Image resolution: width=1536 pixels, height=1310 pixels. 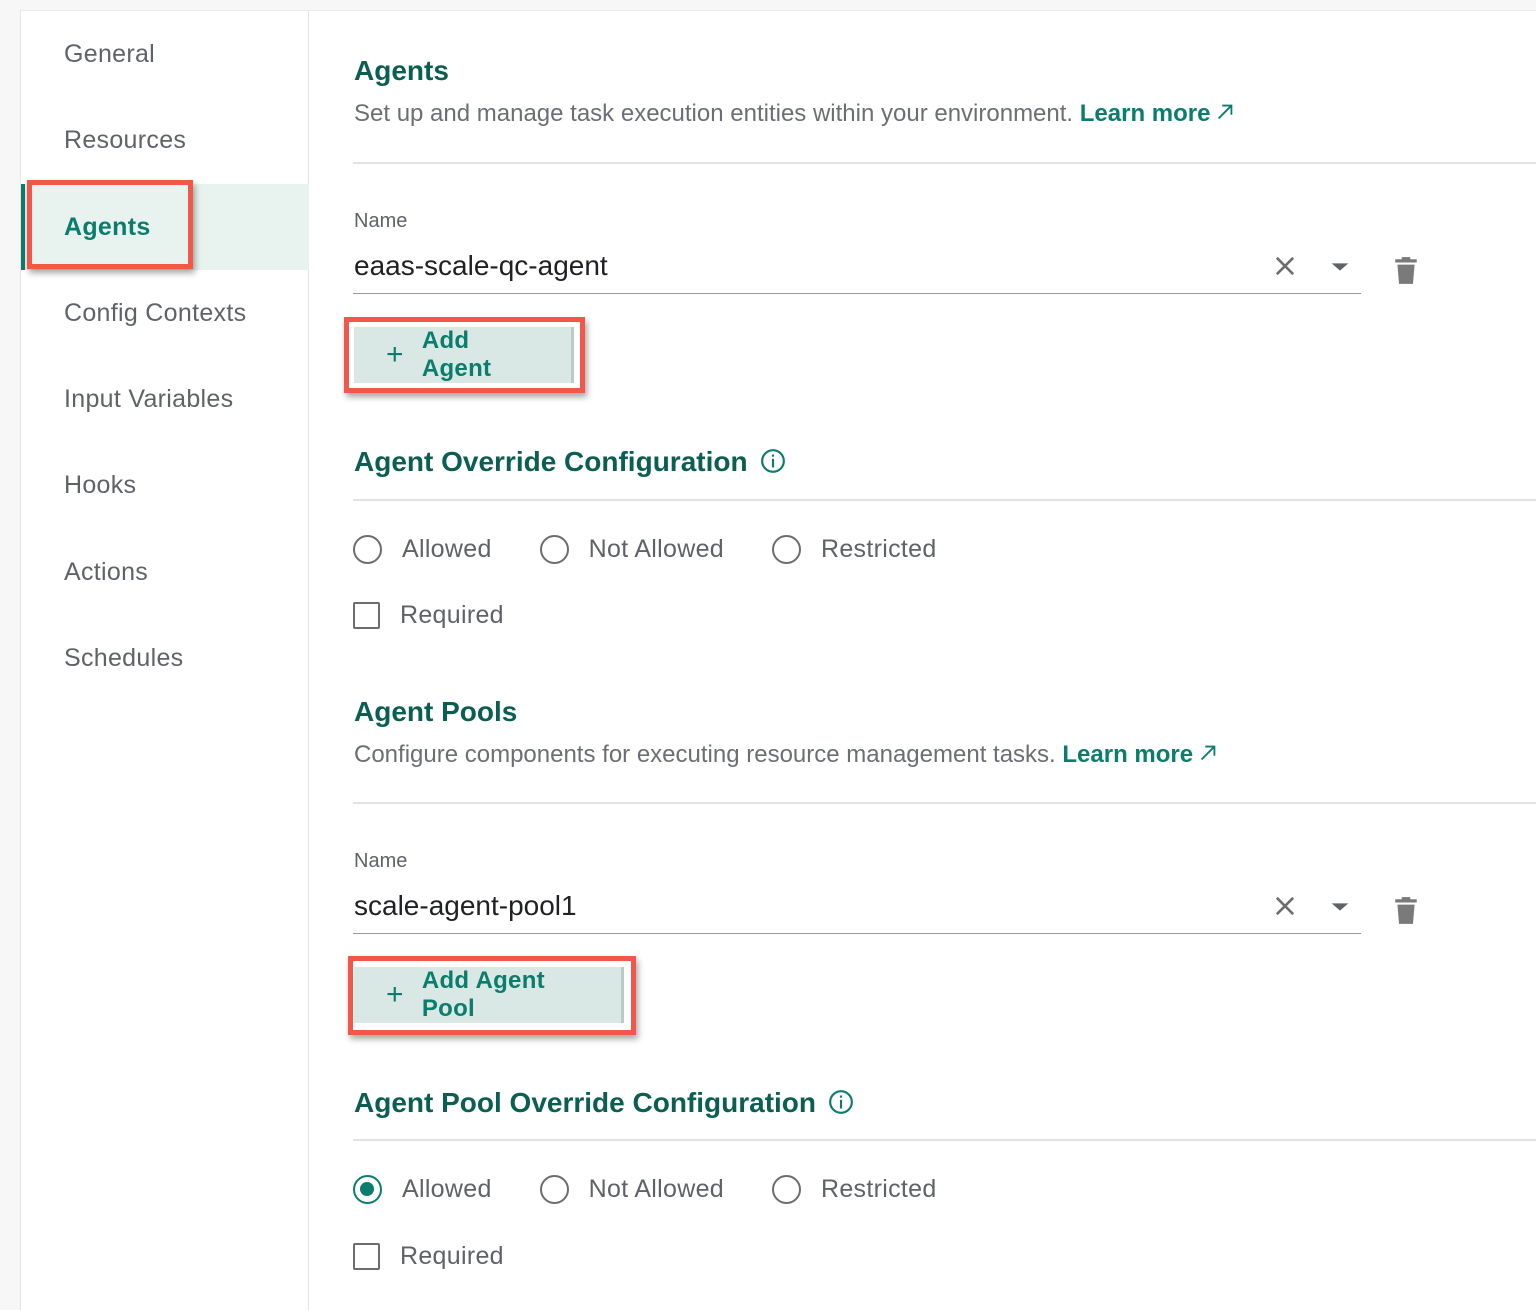 I want to click on agent-pool-override-required-checkbox: Required, so click(x=428, y=1256).